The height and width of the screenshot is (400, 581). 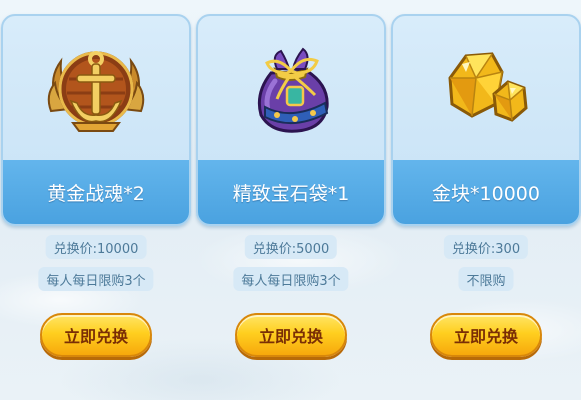 I want to click on item-name: 黄金战魂*2, so click(x=96, y=192).